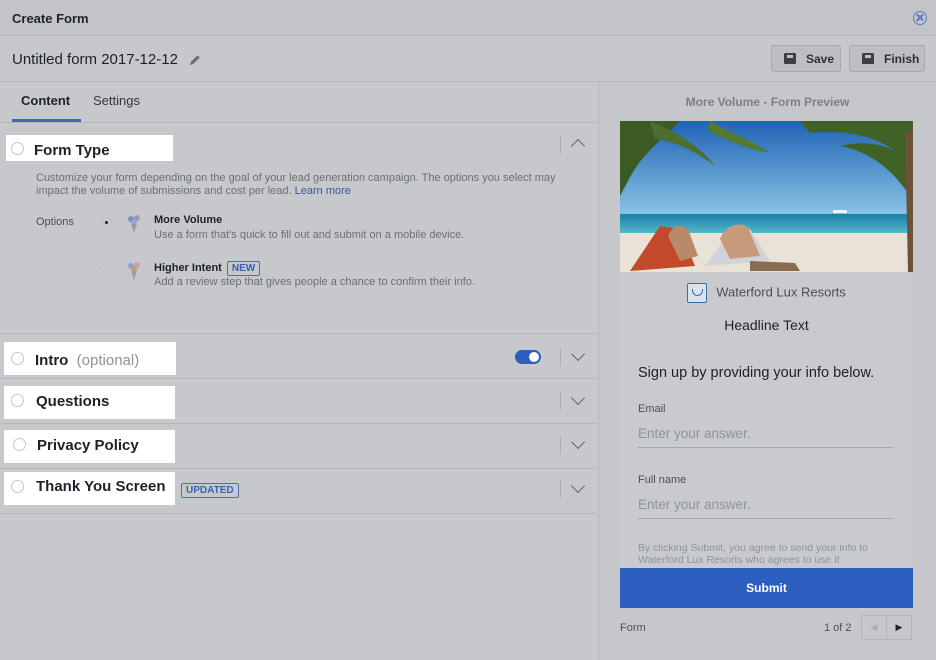  Describe the element at coordinates (72, 401) in the screenshot. I see `section-title: Questions` at that location.